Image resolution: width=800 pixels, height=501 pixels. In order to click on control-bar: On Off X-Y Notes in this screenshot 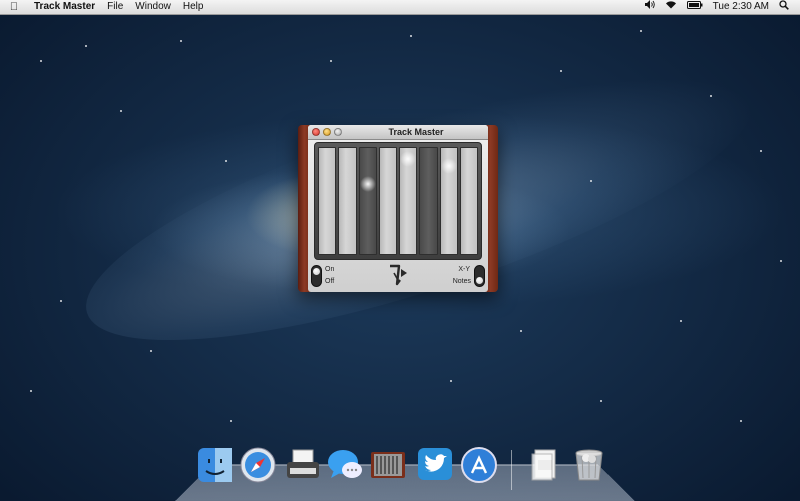, I will do `click(398, 277)`.